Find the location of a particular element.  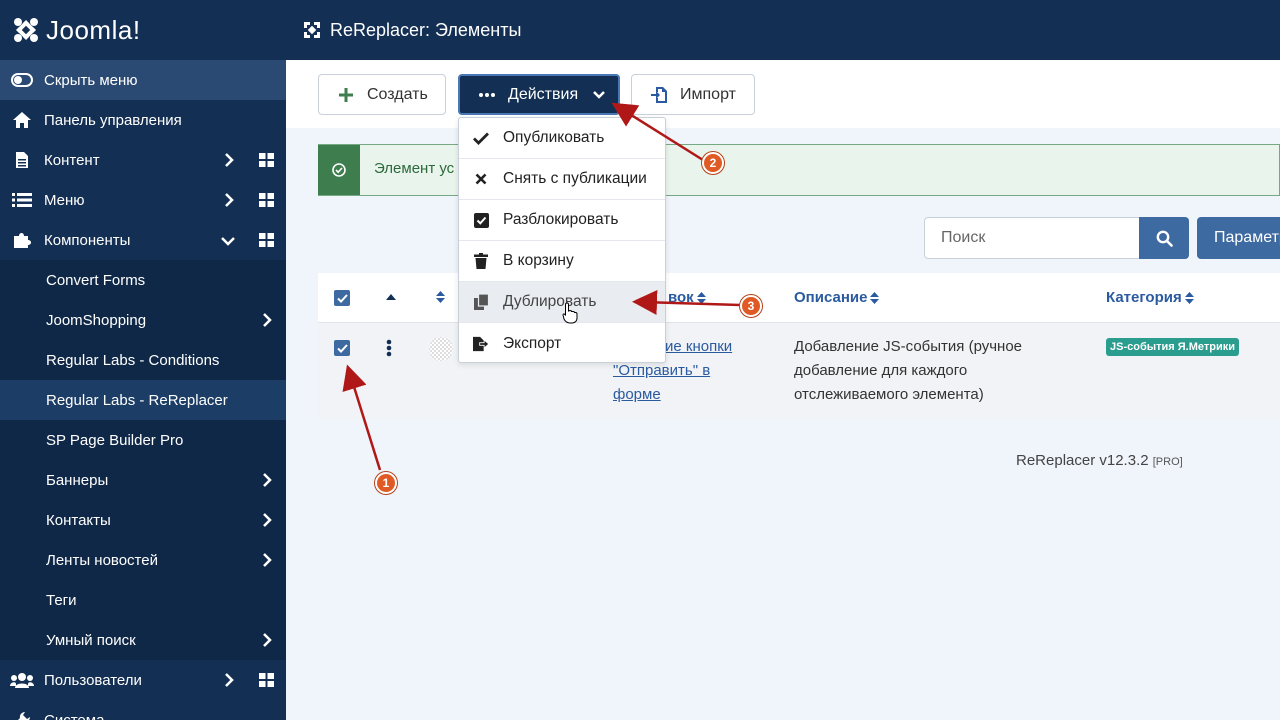

row-title-line: форме is located at coordinates (637, 394).